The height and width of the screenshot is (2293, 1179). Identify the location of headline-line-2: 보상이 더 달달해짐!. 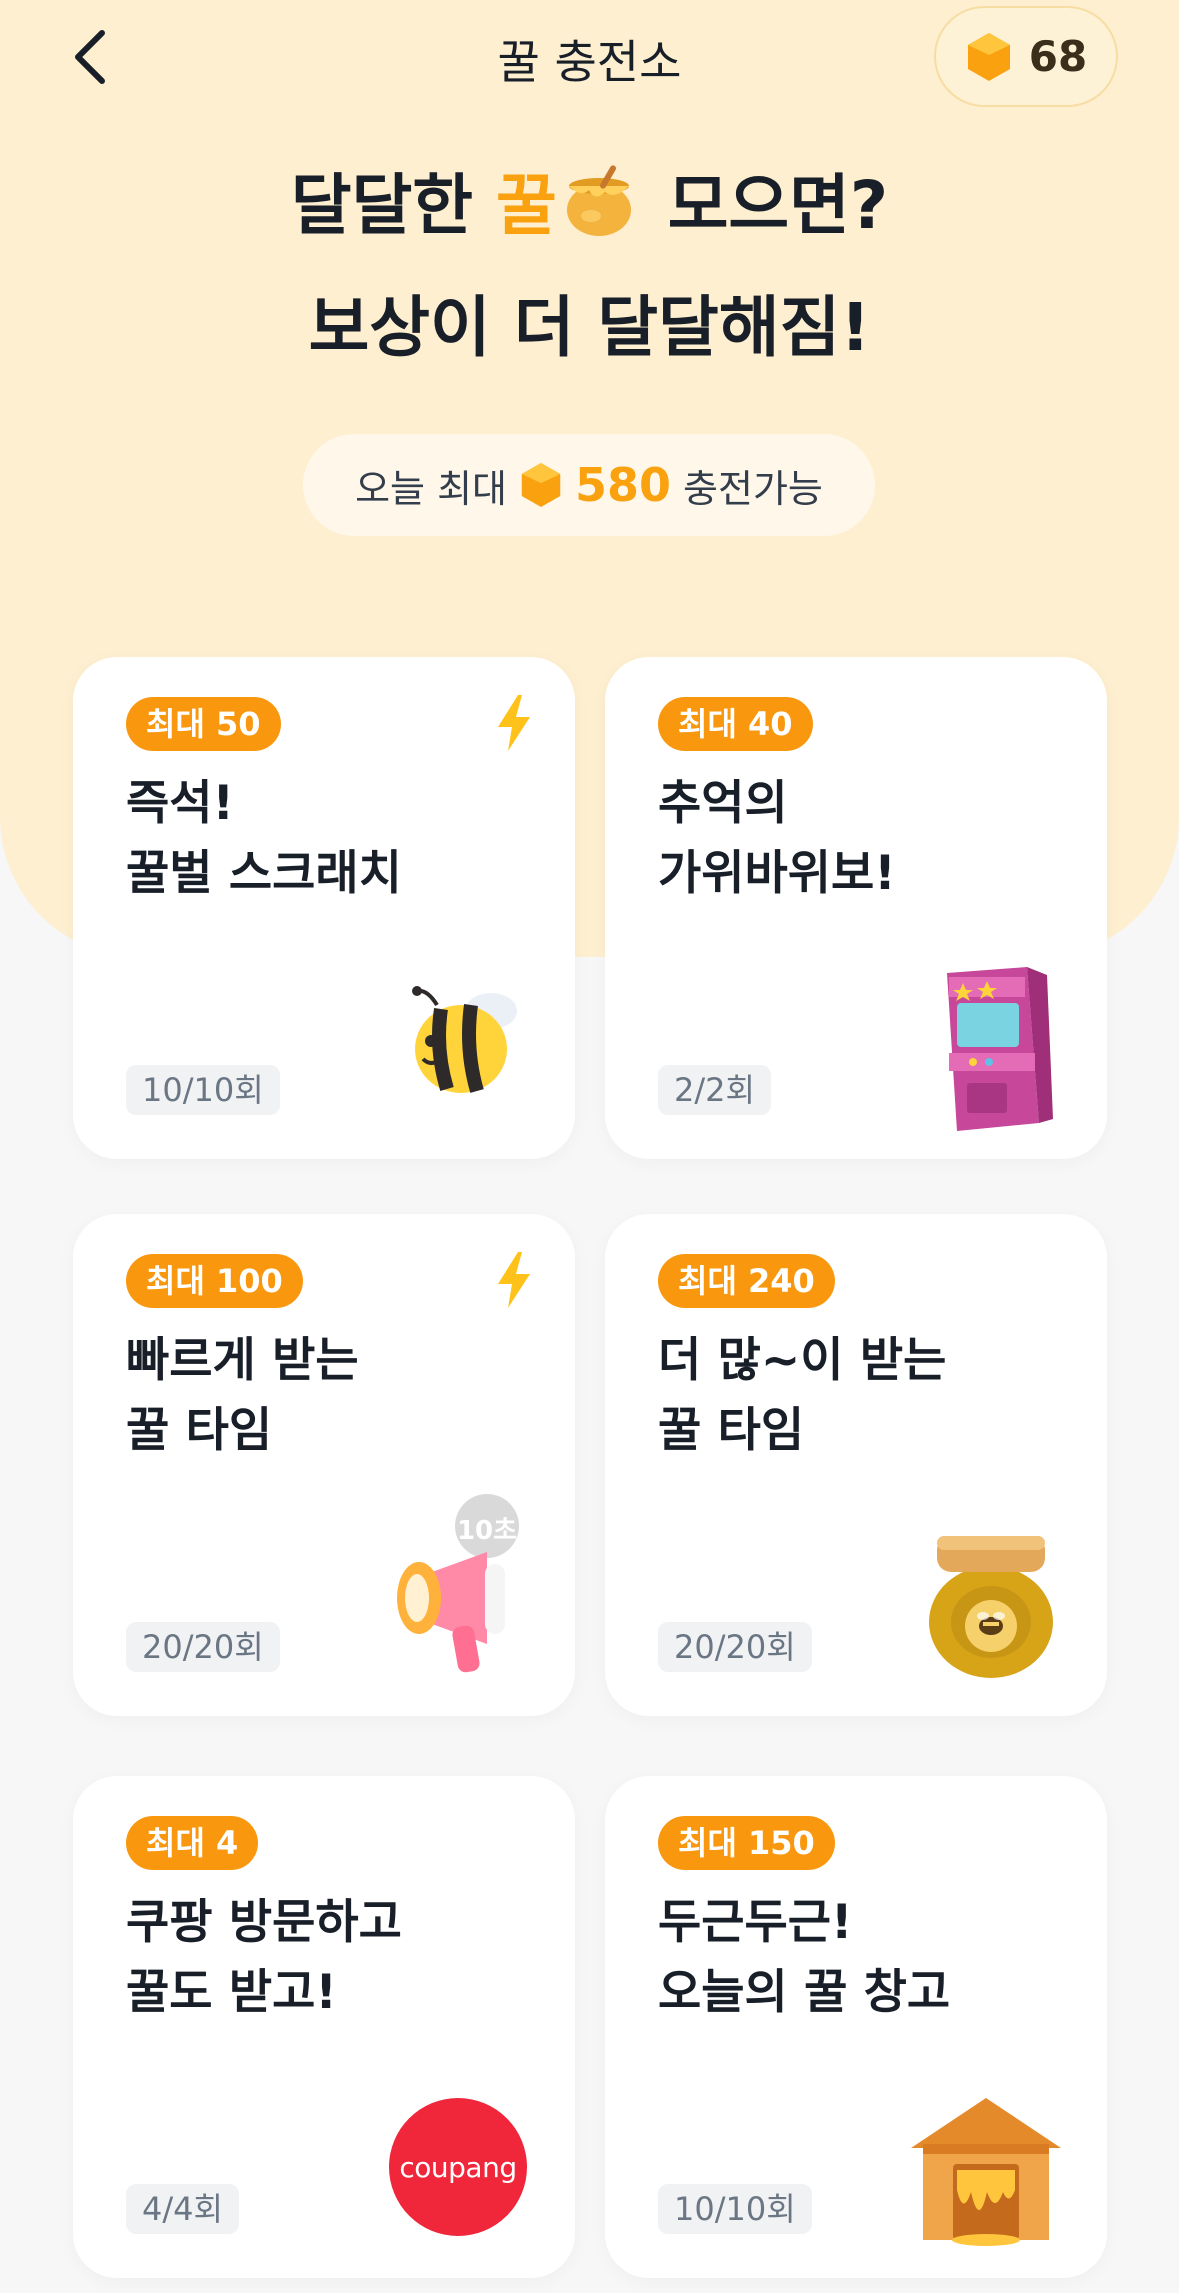
(589, 327).